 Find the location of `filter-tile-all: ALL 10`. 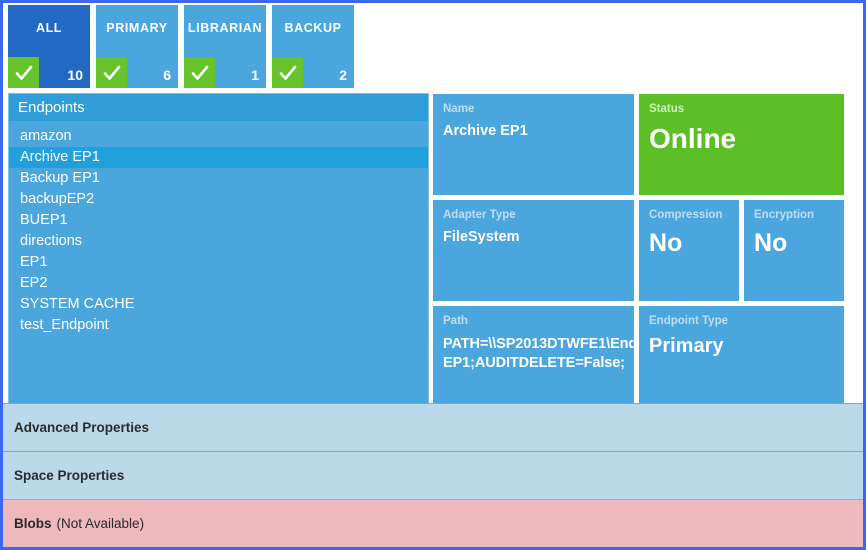

filter-tile-all: ALL 10 is located at coordinates (49, 46).